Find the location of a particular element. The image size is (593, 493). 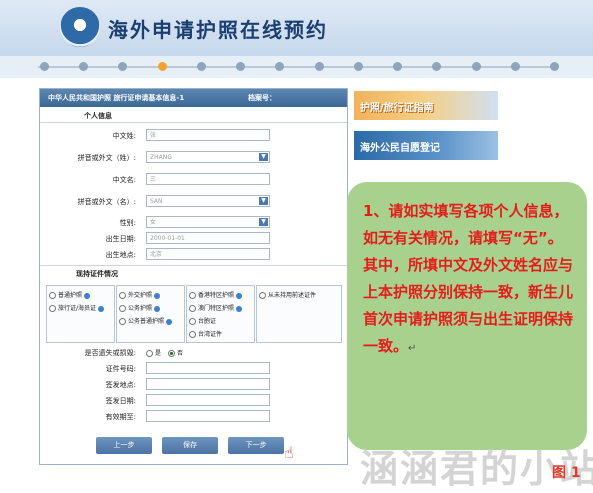

passport-guide-link: 护照/旅行证指南 is located at coordinates (426, 105).